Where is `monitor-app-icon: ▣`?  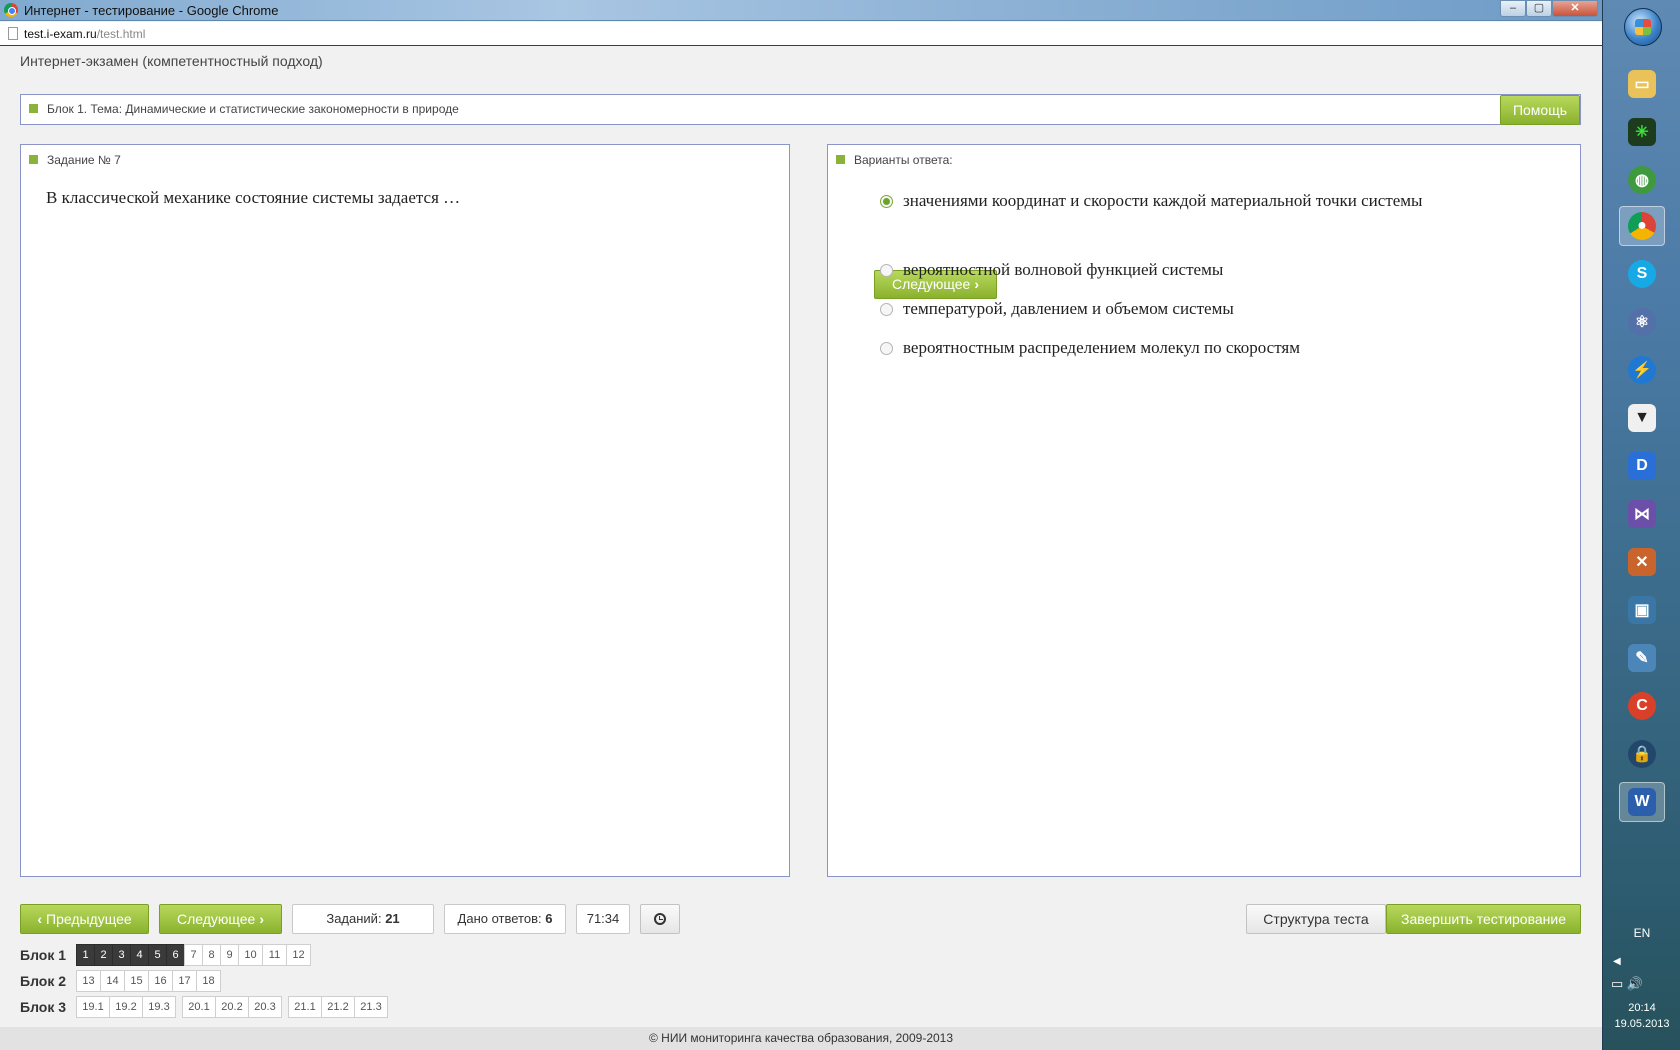 monitor-app-icon: ▣ is located at coordinates (1642, 610).